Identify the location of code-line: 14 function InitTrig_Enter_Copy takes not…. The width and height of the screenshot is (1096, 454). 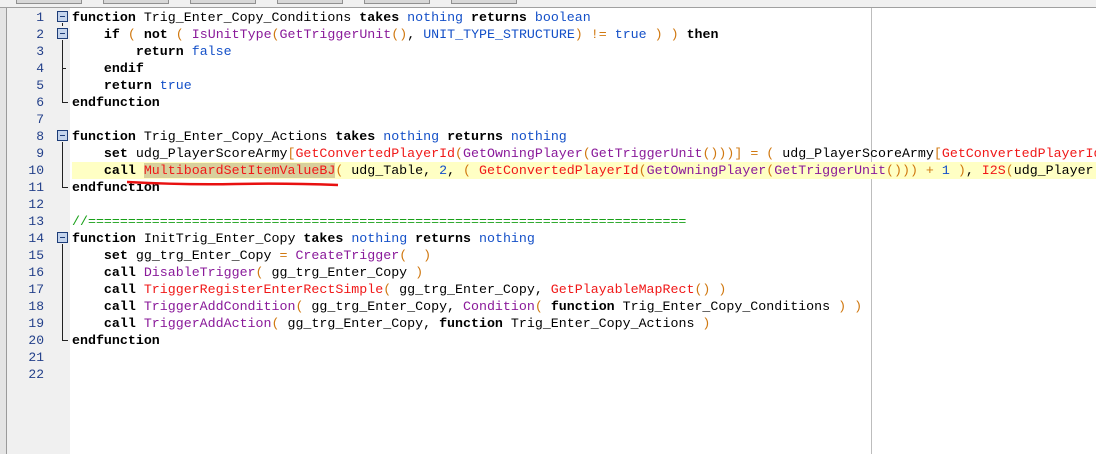
(548, 238).